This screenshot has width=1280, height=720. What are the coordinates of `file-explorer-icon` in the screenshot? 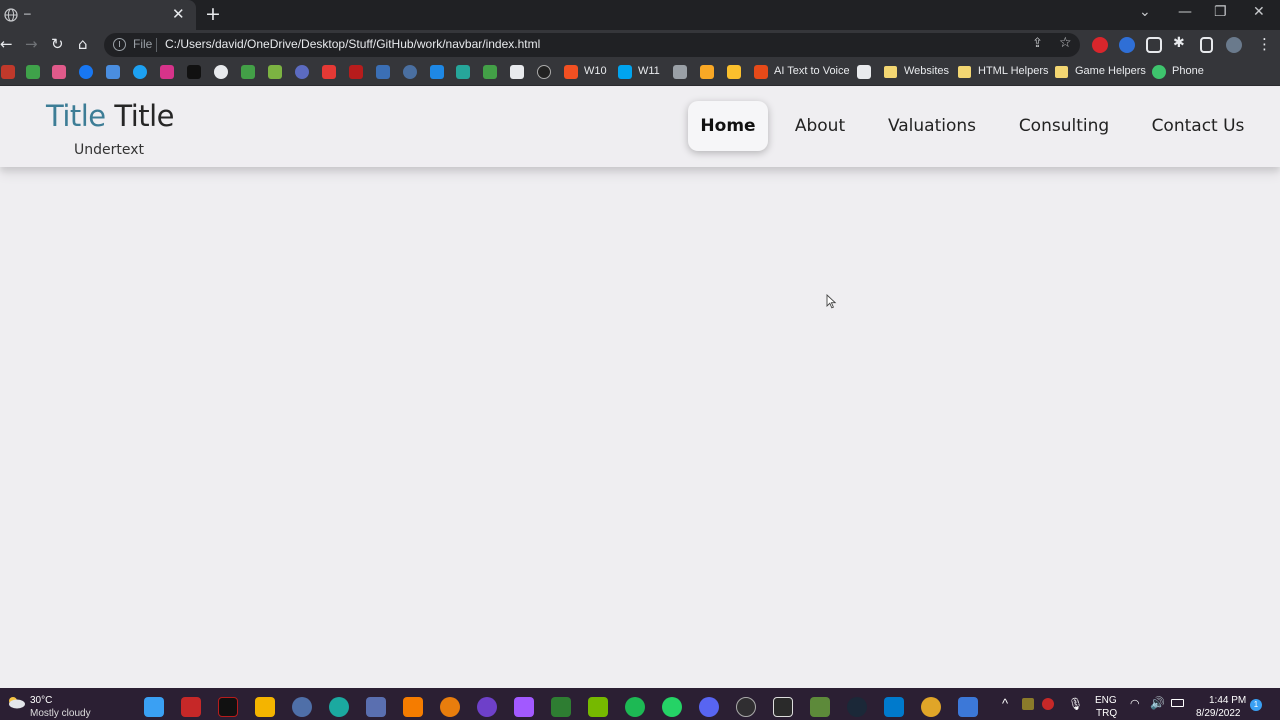 It's located at (265, 707).